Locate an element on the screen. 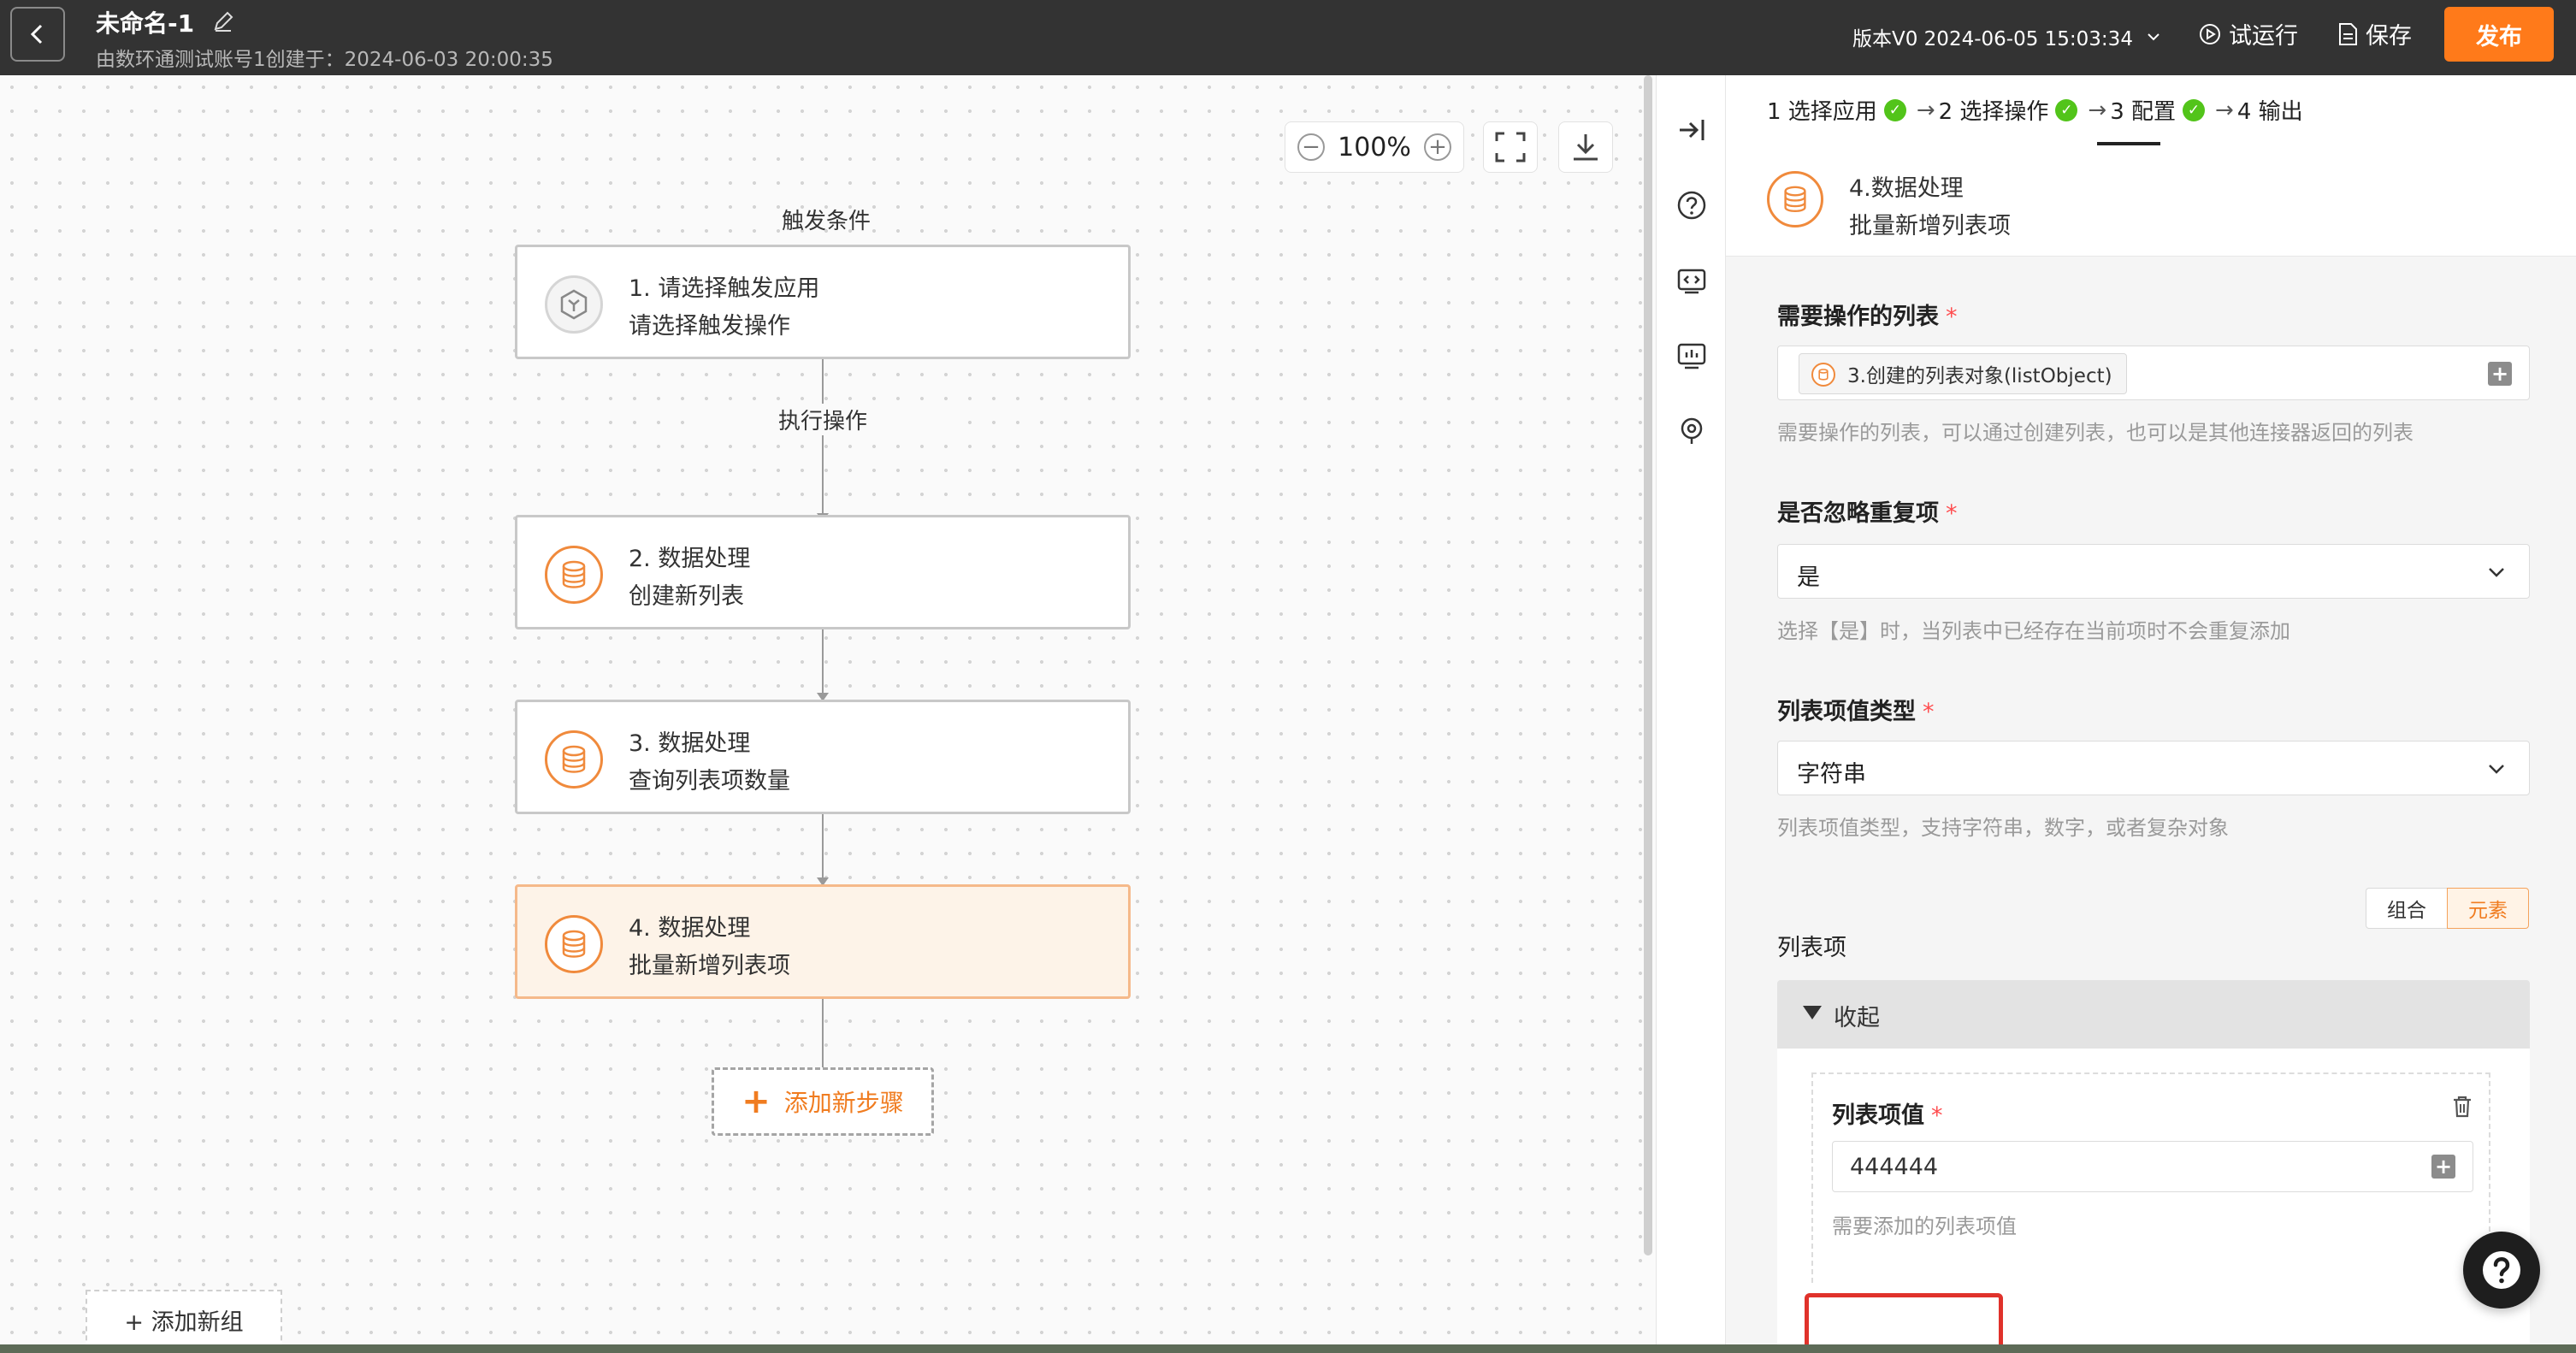  code-icon is located at coordinates (1692, 280).